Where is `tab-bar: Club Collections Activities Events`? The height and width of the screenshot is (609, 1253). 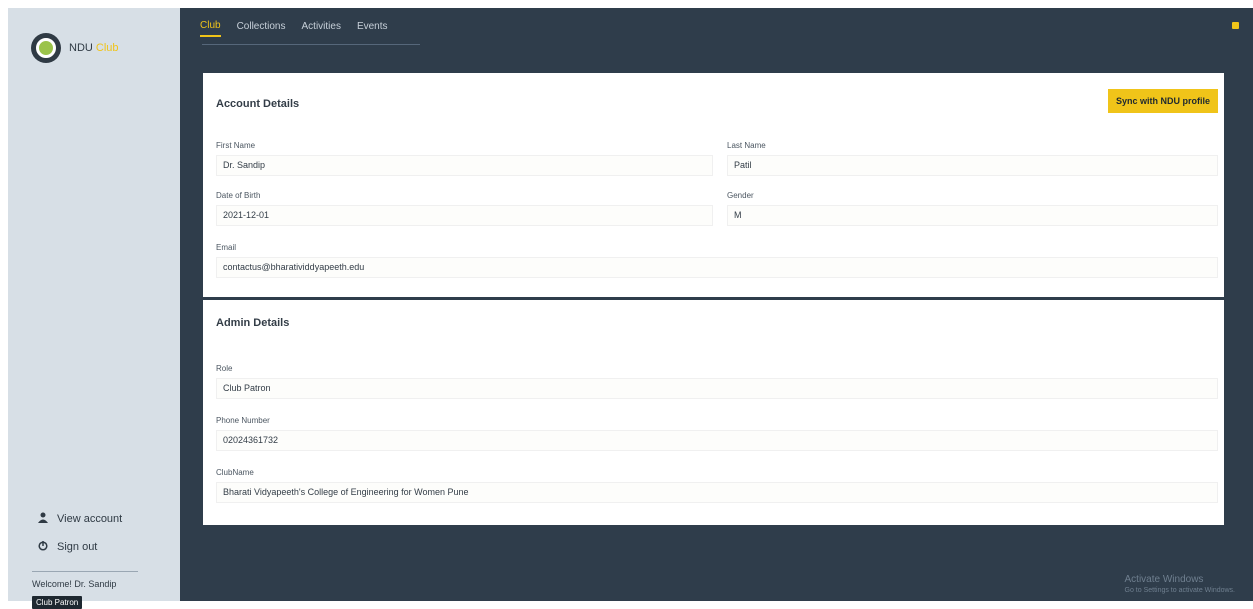
tab-bar: Club Collections Activities Events is located at coordinates (302, 26).